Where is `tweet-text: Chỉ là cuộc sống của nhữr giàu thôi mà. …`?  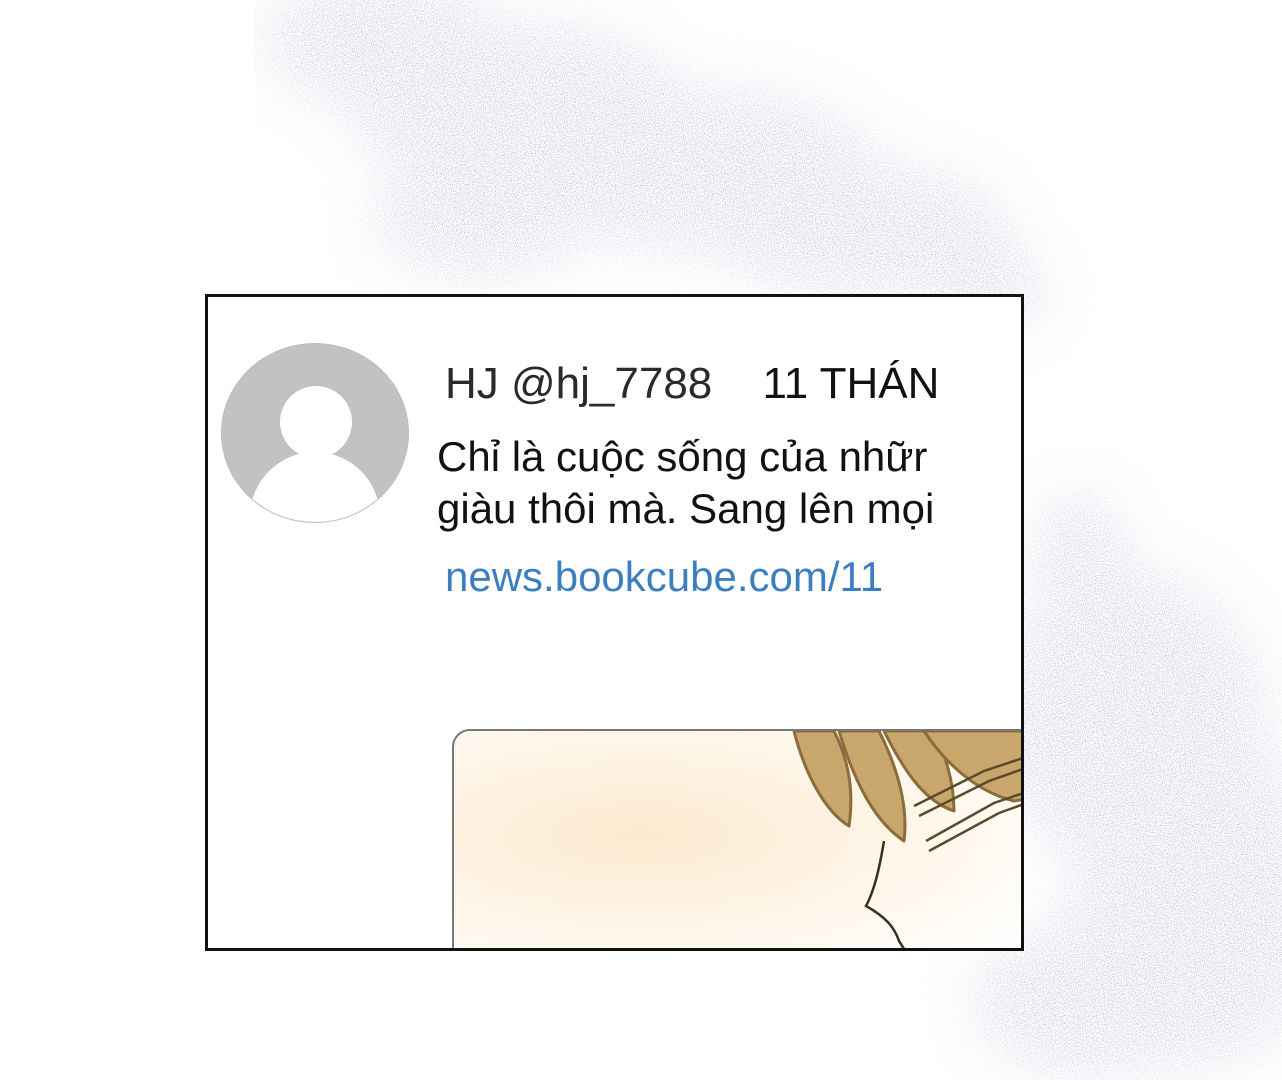
tweet-text: Chỉ là cuộc sống của nhữr giàu thôi mà. … is located at coordinates (685, 483).